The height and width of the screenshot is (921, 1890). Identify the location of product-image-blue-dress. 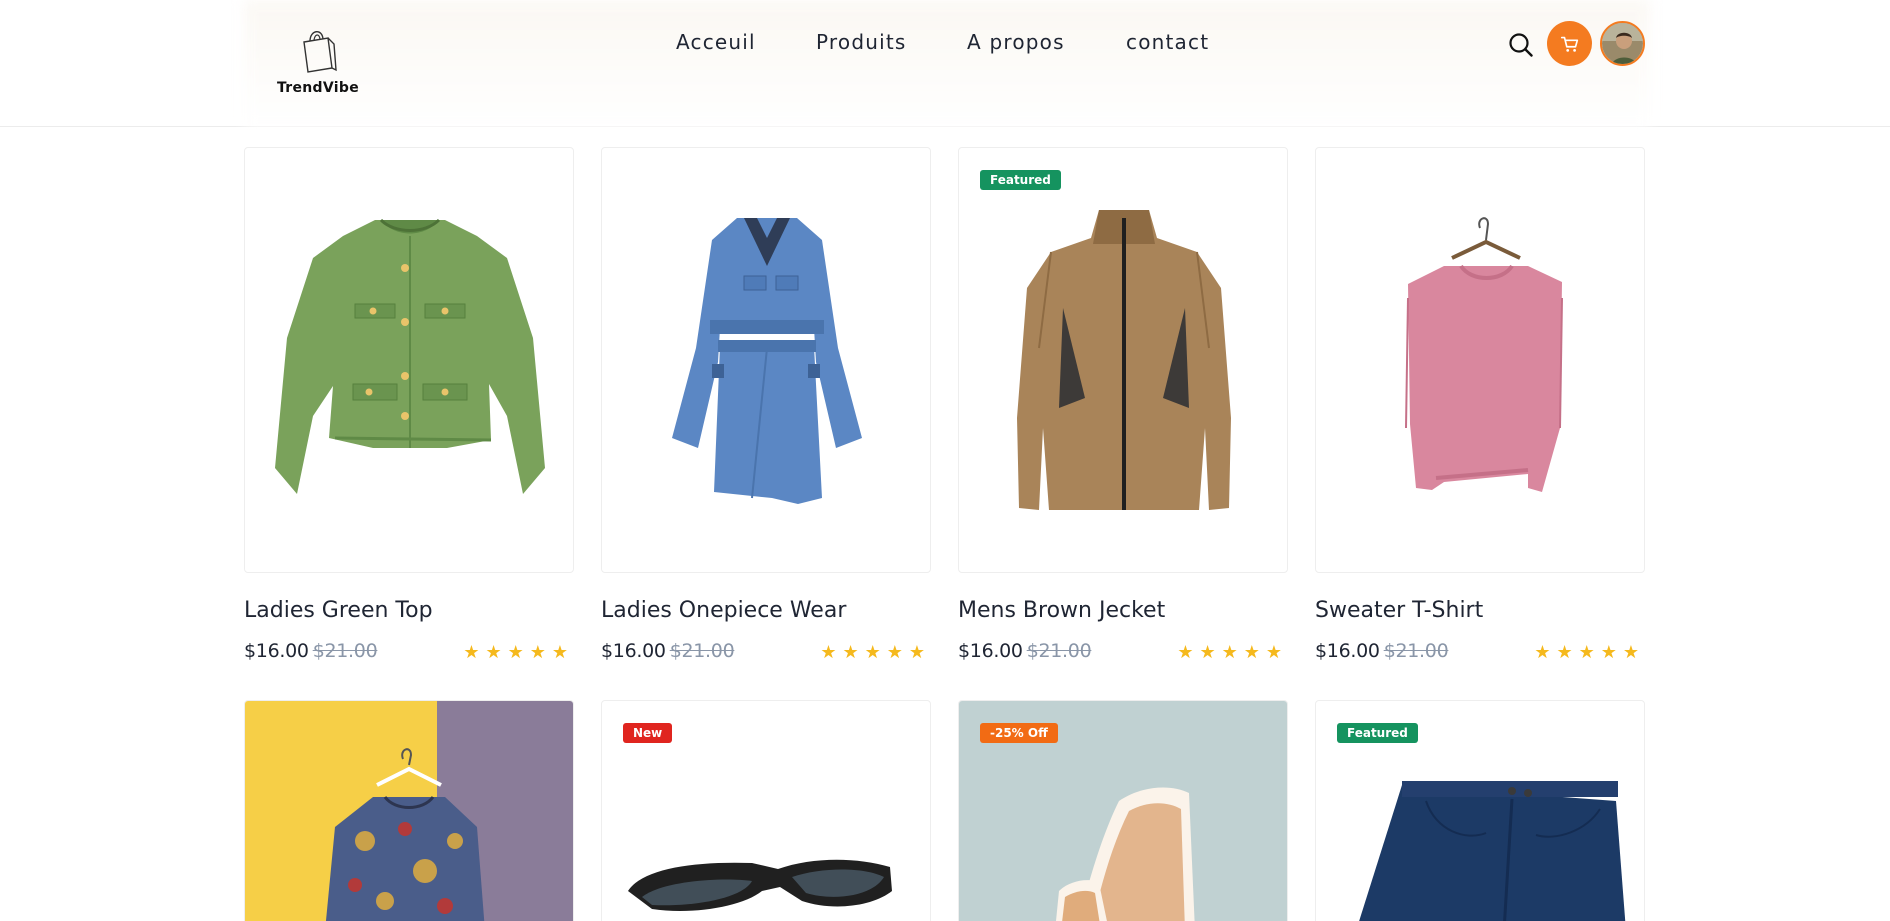
(766, 360).